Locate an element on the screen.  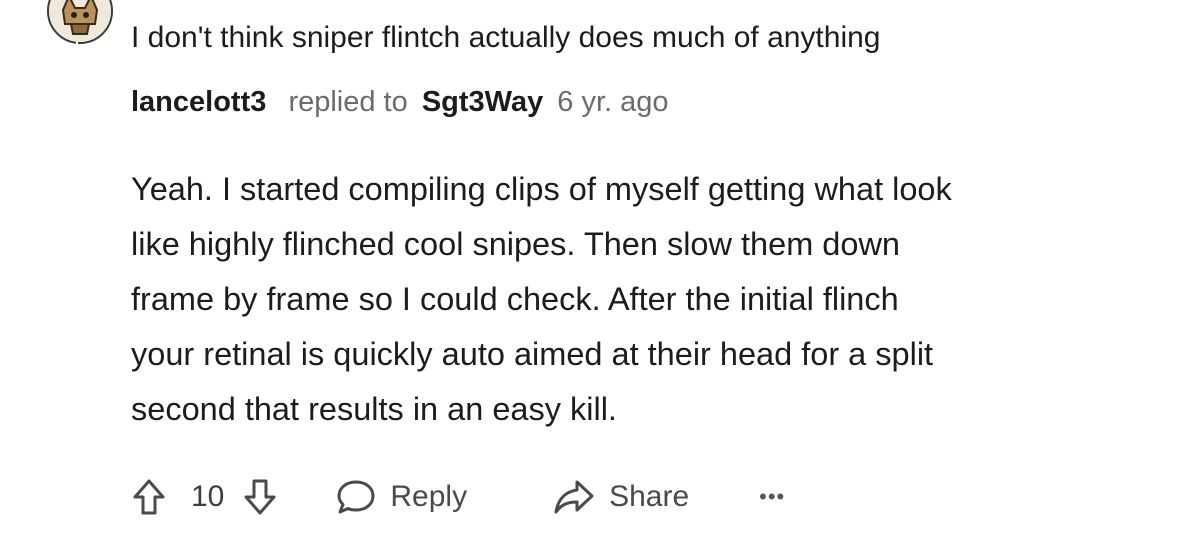
upvote-arrow-icon is located at coordinates (149, 497).